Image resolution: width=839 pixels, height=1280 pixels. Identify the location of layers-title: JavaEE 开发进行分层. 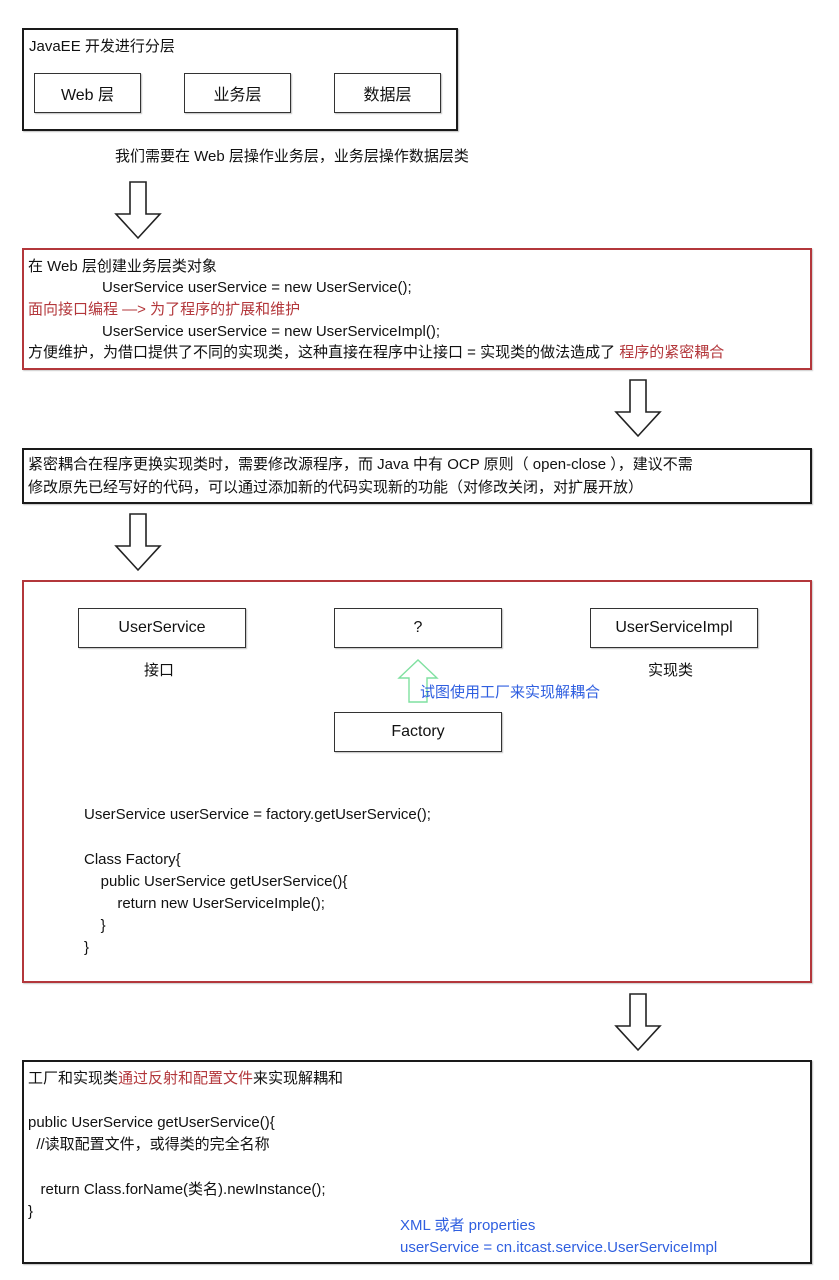
(102, 46).